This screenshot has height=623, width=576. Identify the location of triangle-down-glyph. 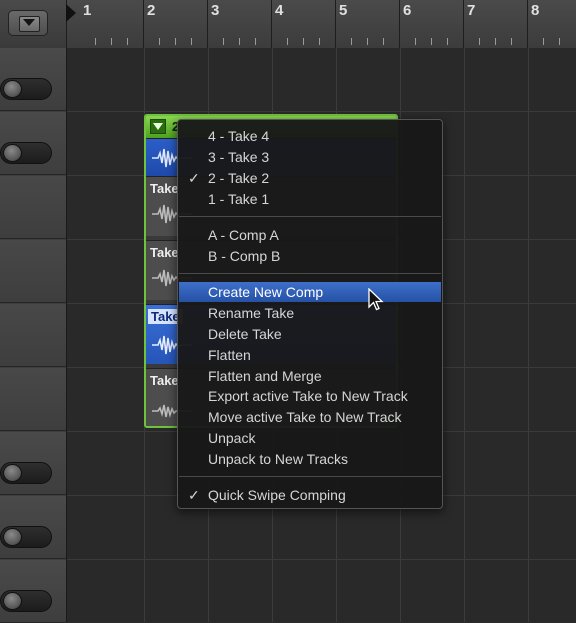
(29, 22).